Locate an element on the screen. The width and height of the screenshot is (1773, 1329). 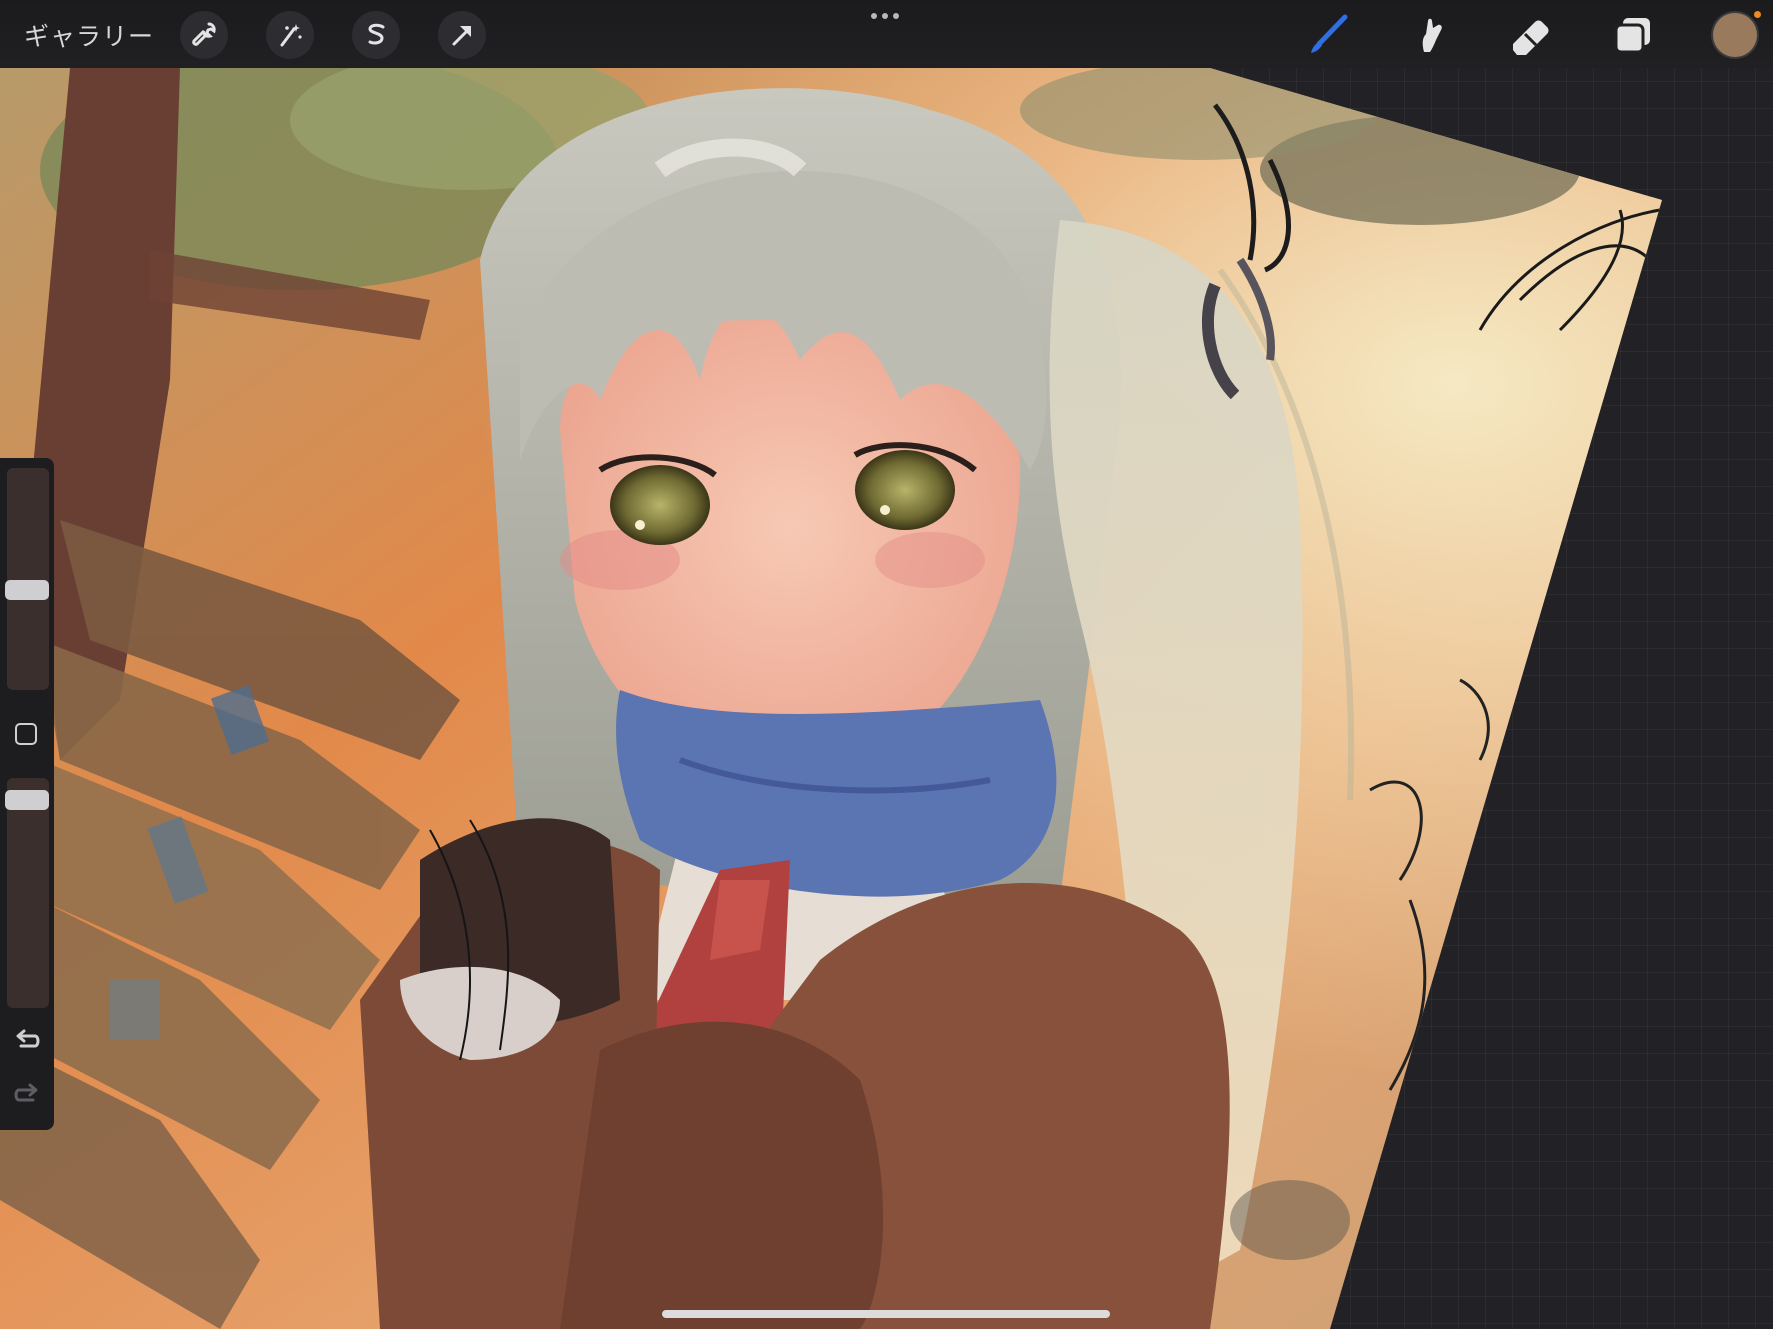
magic-wand-icon is located at coordinates (291, 35).